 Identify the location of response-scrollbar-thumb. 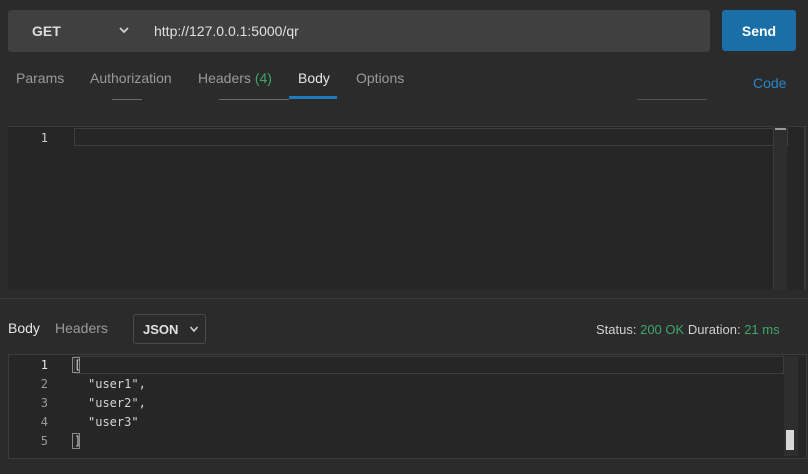
(790, 440).